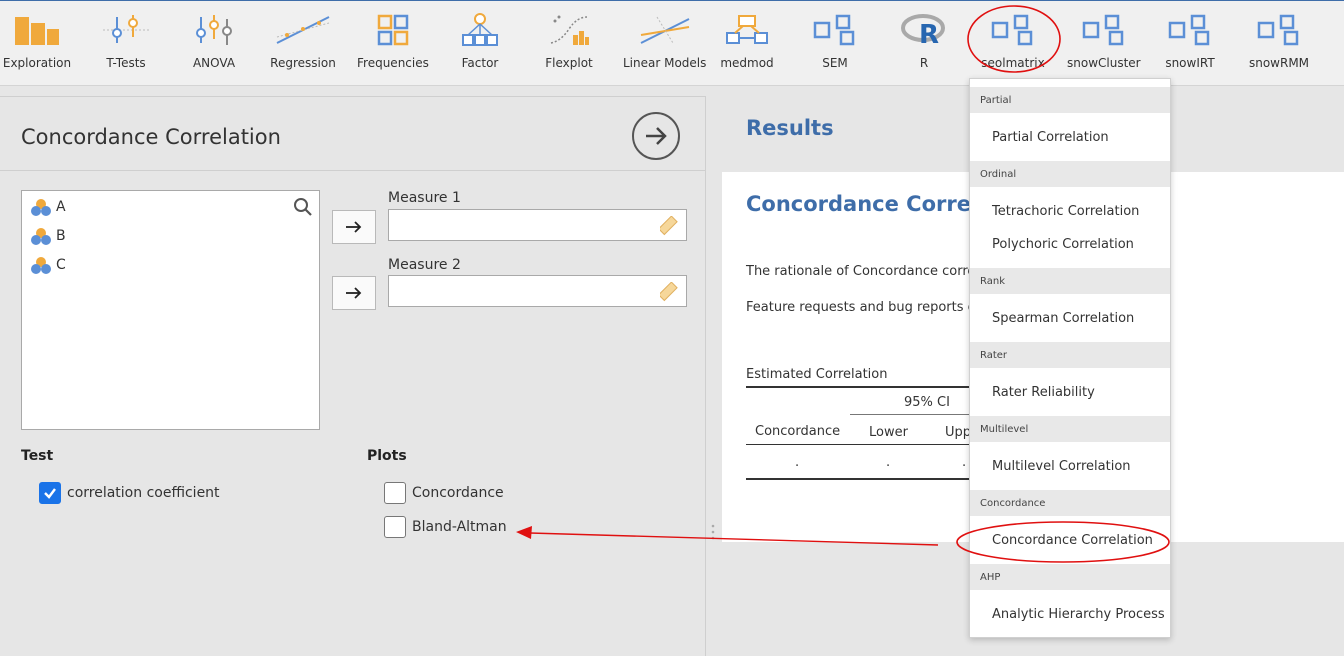 Image resolution: width=1344 pixels, height=656 pixels. What do you see at coordinates (927, 402) in the screenshot?
I see `table-ci-header: 95% CI` at bounding box center [927, 402].